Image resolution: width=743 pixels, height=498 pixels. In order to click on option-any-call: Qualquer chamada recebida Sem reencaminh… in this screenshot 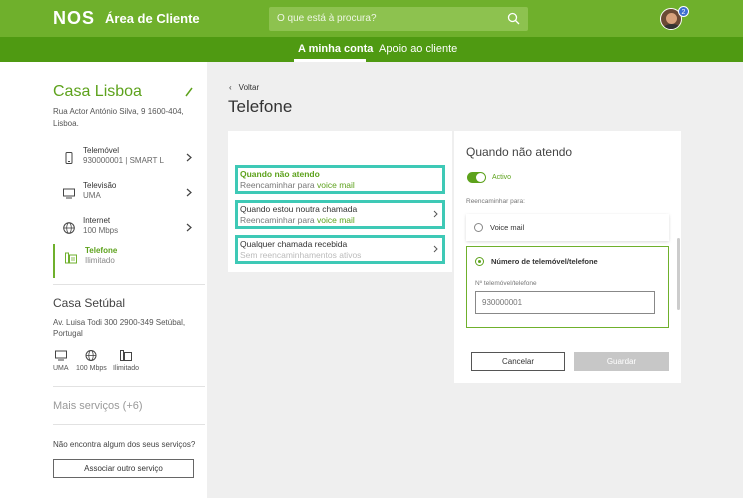, I will do `click(340, 249)`.